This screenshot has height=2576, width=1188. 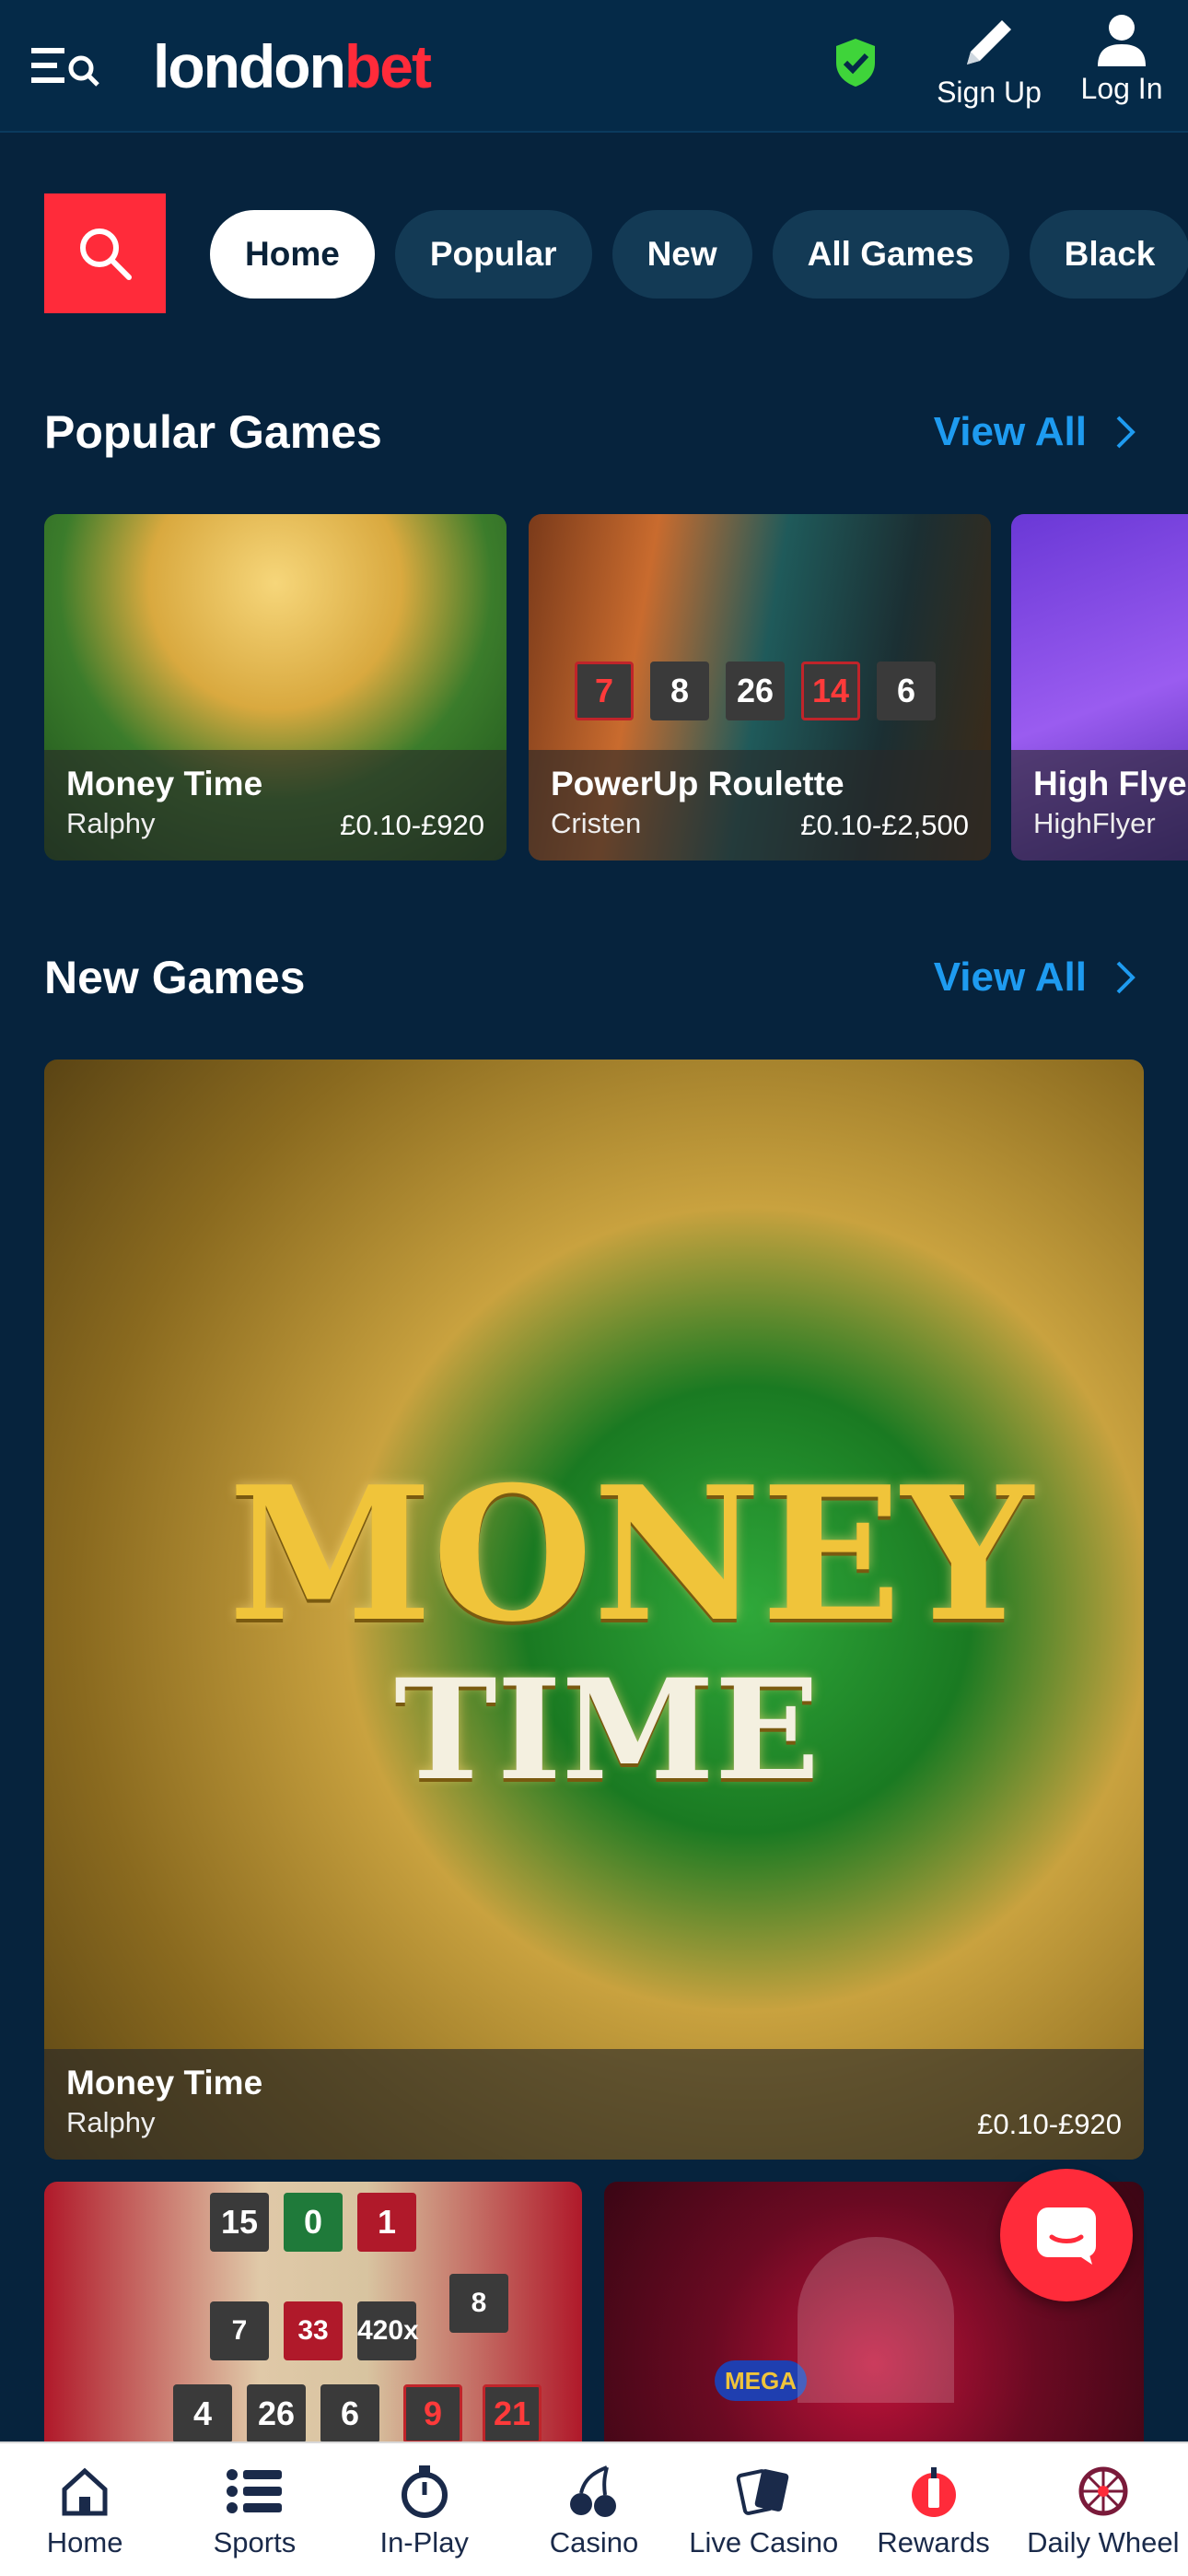 I want to click on roulette-number: 7, so click(x=604, y=691).